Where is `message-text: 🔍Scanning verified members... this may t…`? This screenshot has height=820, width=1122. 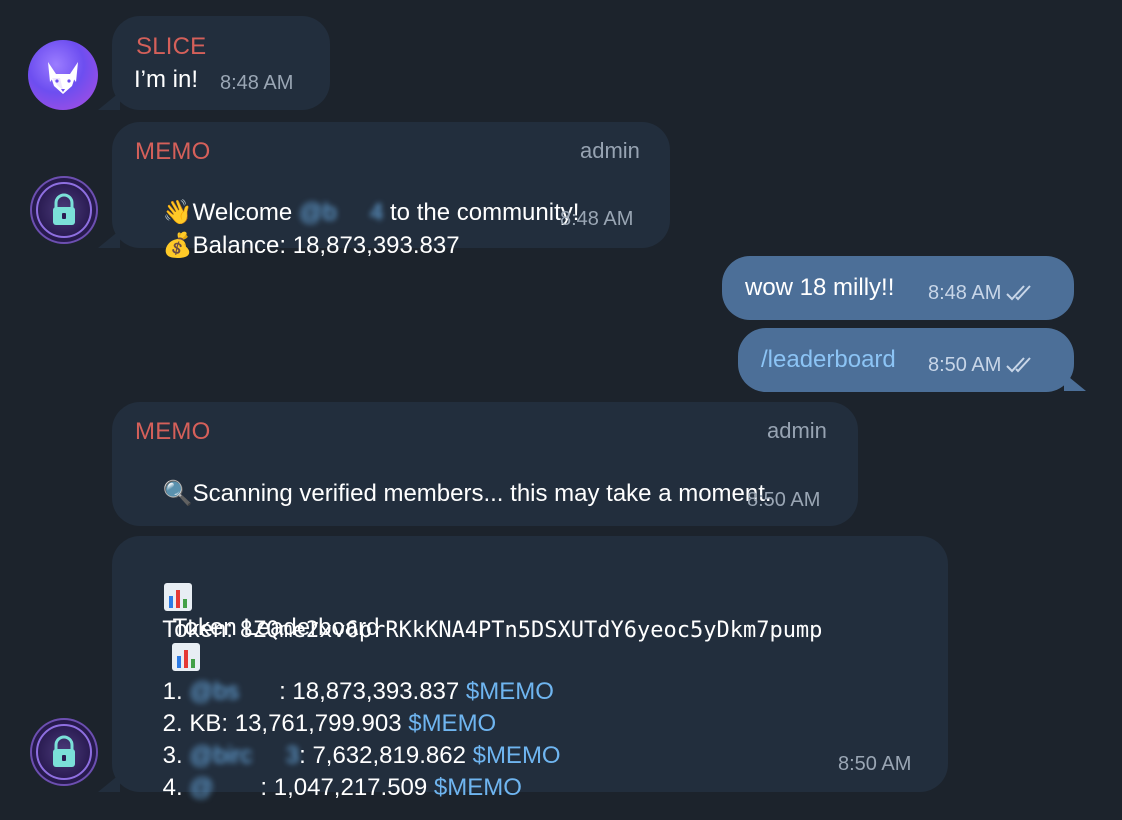
message-text: 🔍Scanning verified members... this may t… is located at coordinates (454, 493).